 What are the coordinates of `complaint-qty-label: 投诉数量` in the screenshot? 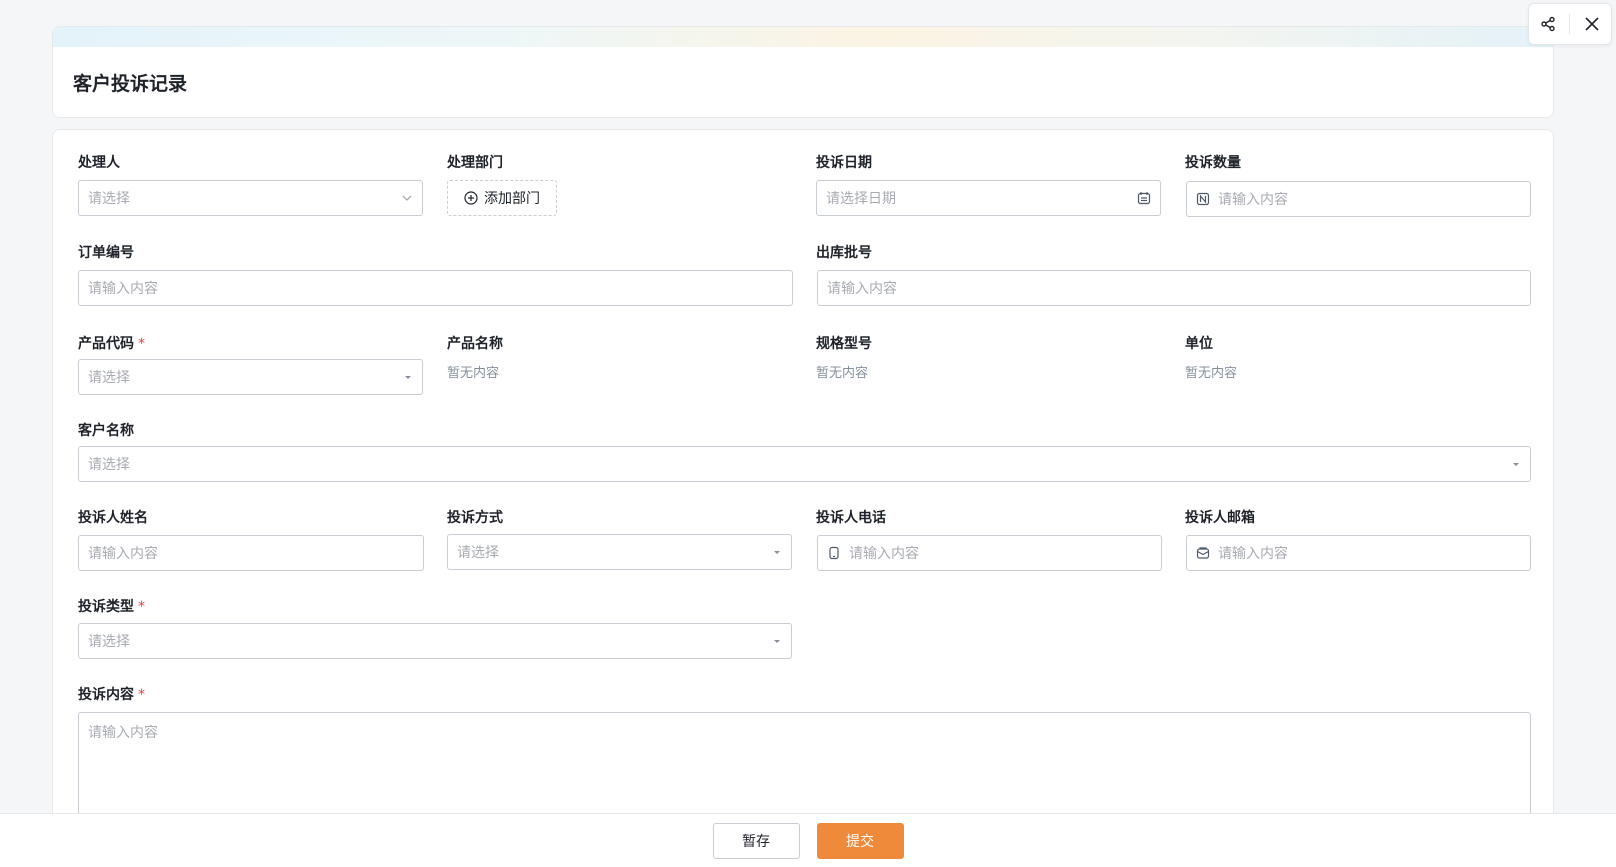 It's located at (1213, 163).